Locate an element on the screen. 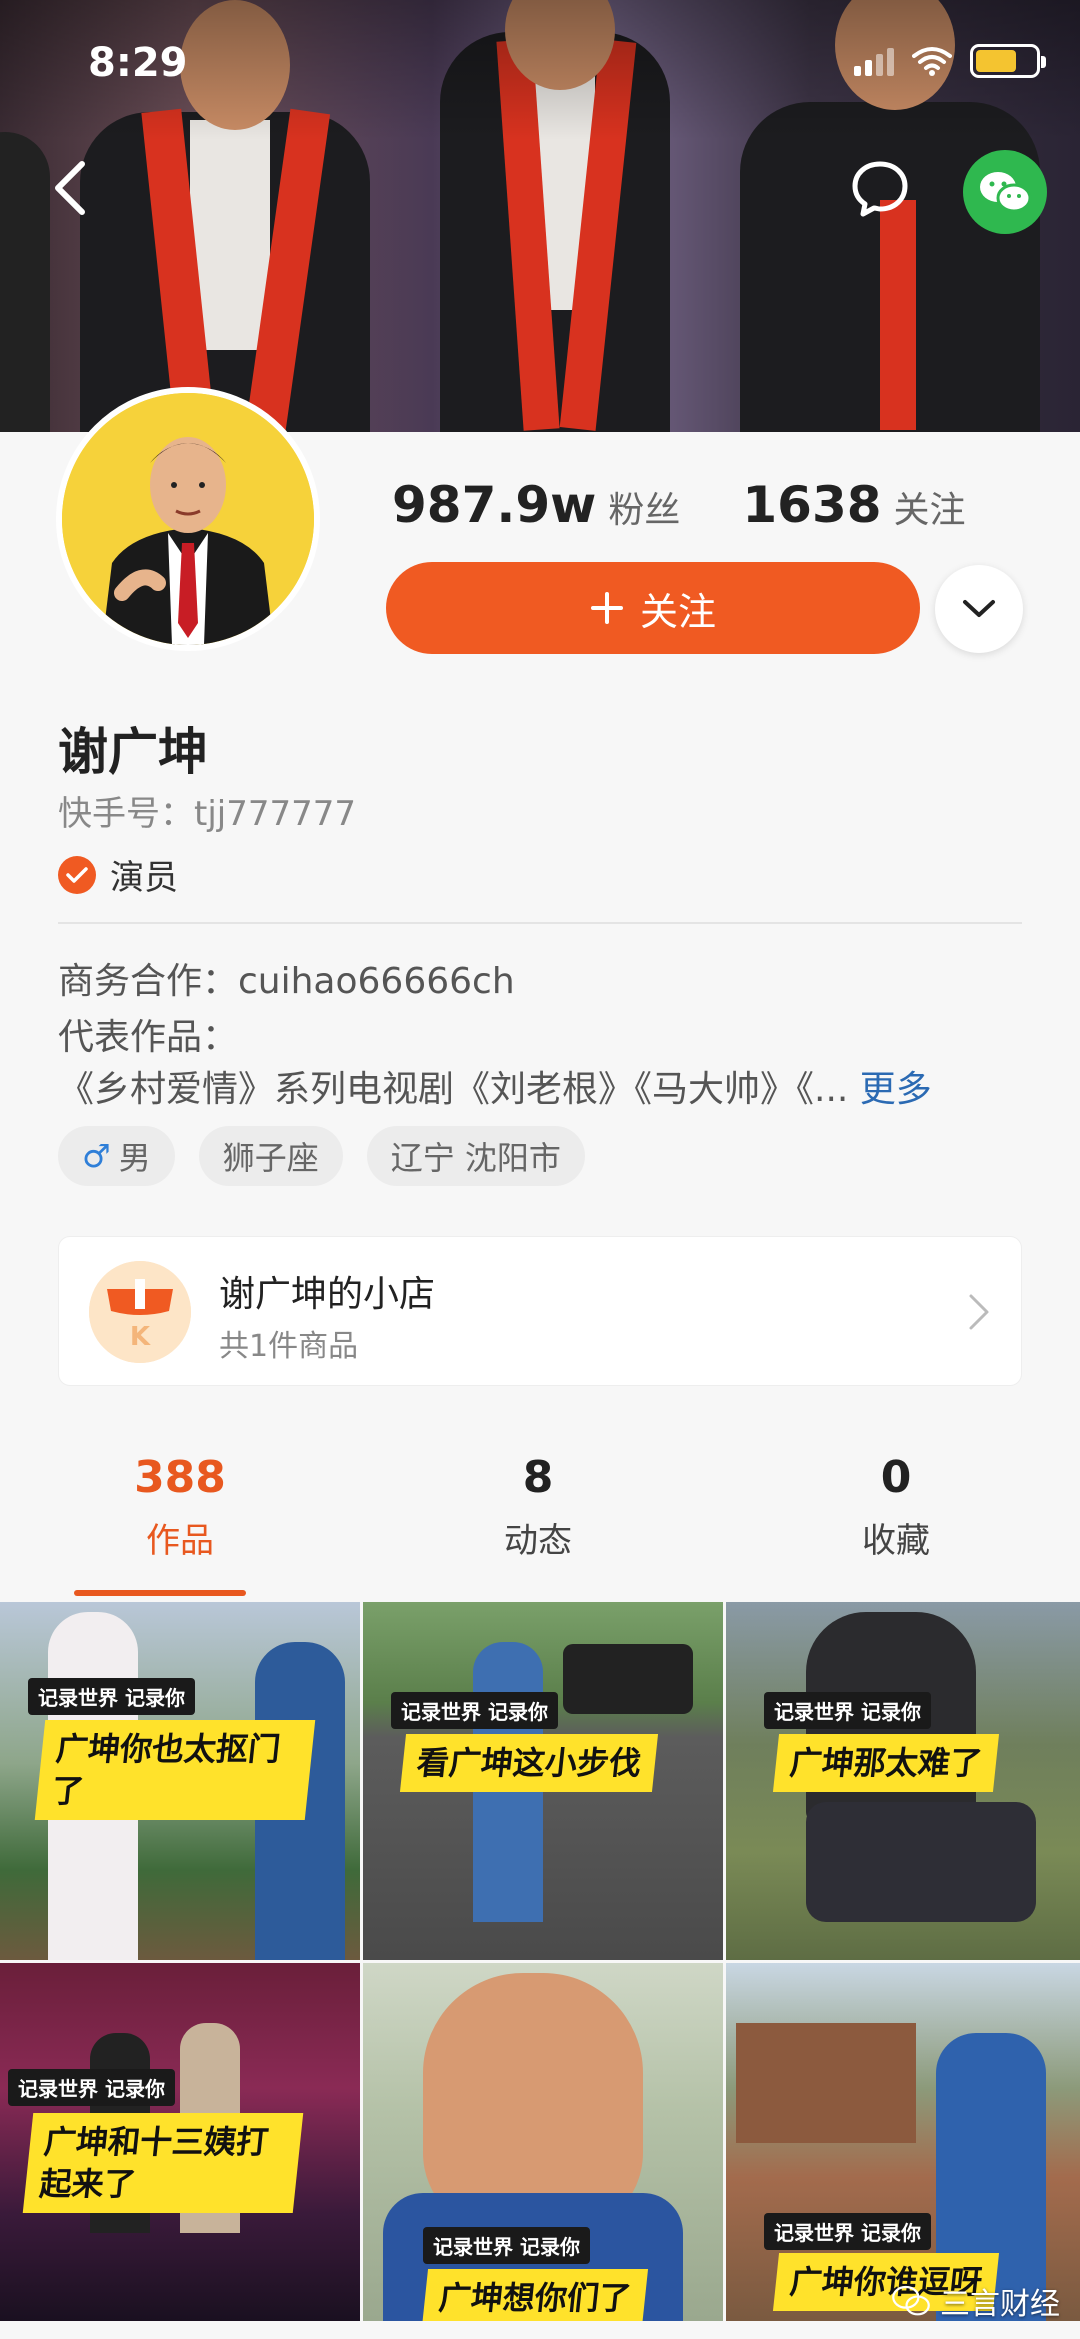  divider is located at coordinates (540, 923).